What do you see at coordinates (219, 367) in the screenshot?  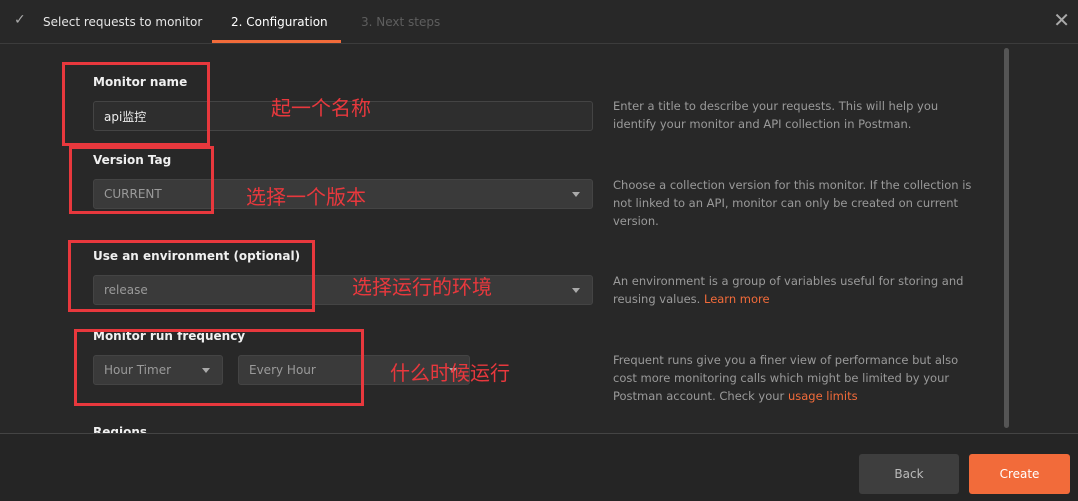 I see `annotation-box-frequency` at bounding box center [219, 367].